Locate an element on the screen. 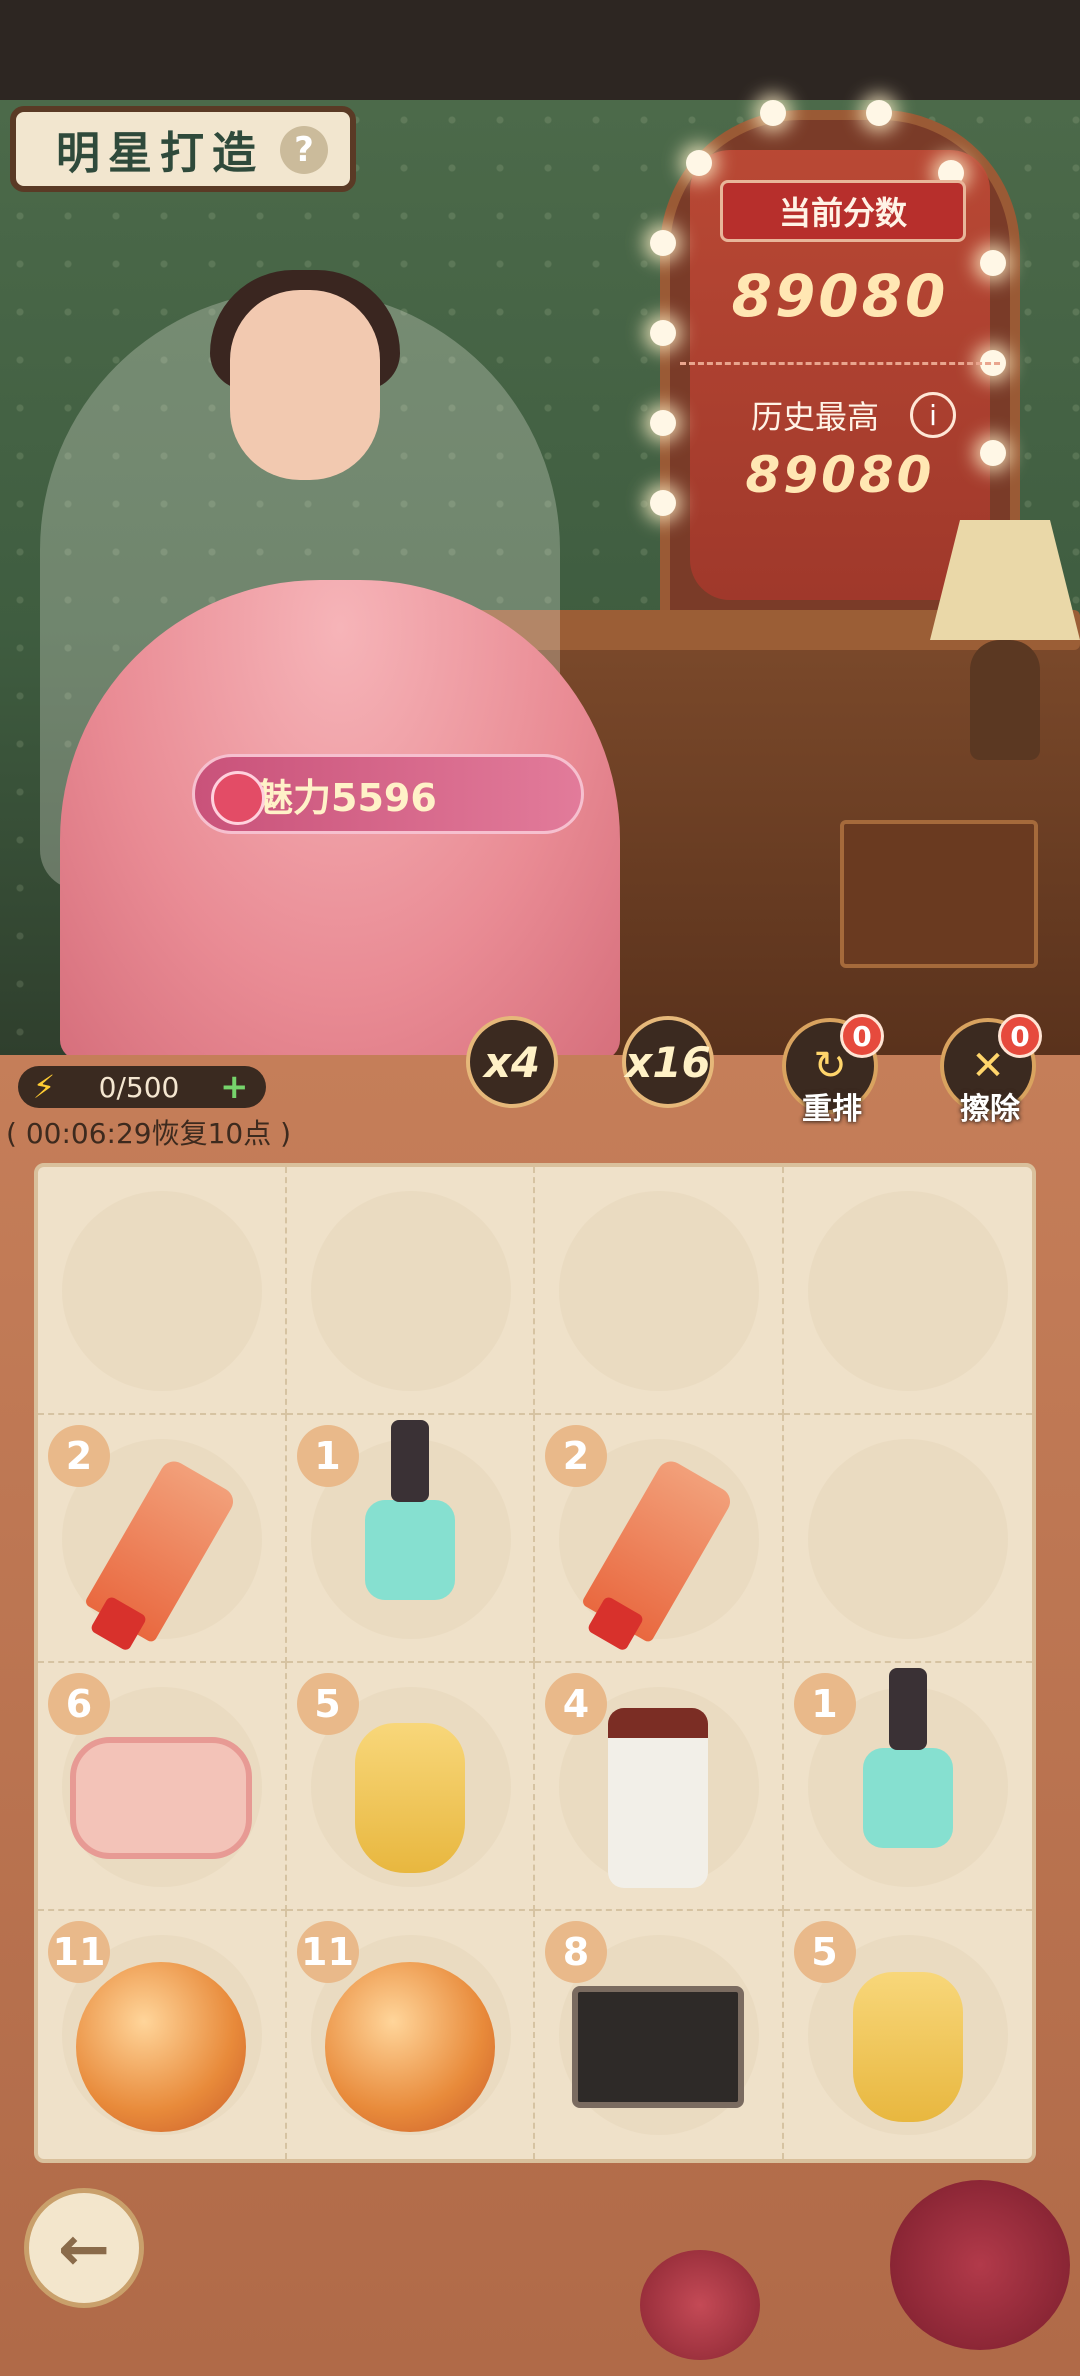  energy-value: 0/500 is located at coordinates (139, 1087).